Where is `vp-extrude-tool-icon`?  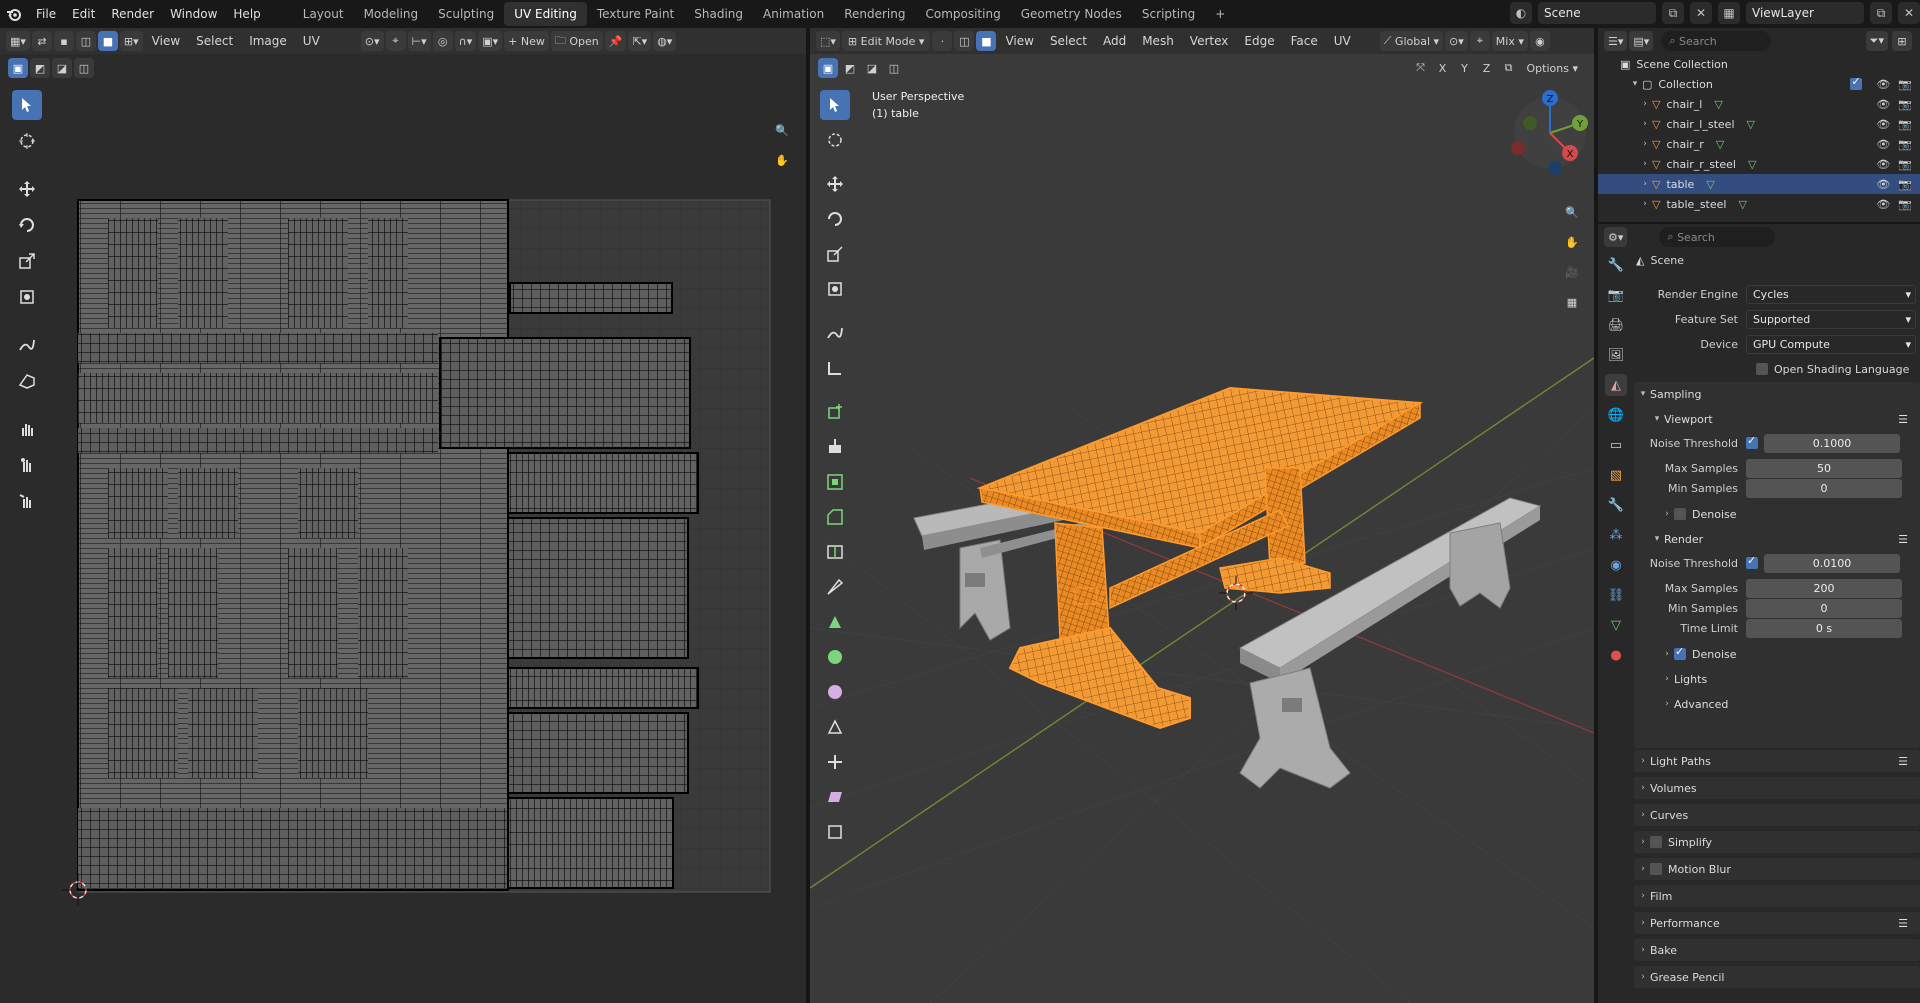 vp-extrude-tool-icon is located at coordinates (835, 447).